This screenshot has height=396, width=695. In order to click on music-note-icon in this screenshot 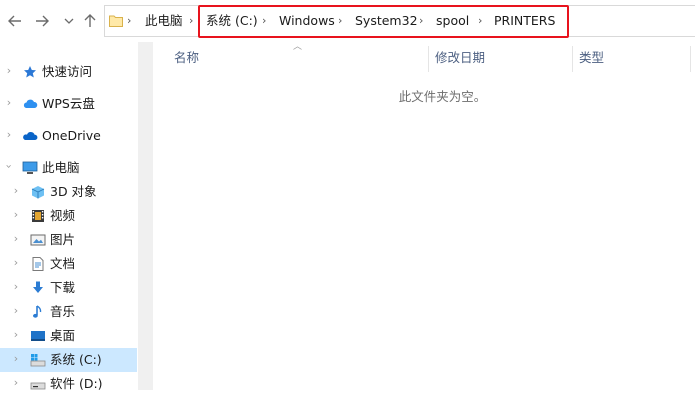, I will do `click(37, 311)`.